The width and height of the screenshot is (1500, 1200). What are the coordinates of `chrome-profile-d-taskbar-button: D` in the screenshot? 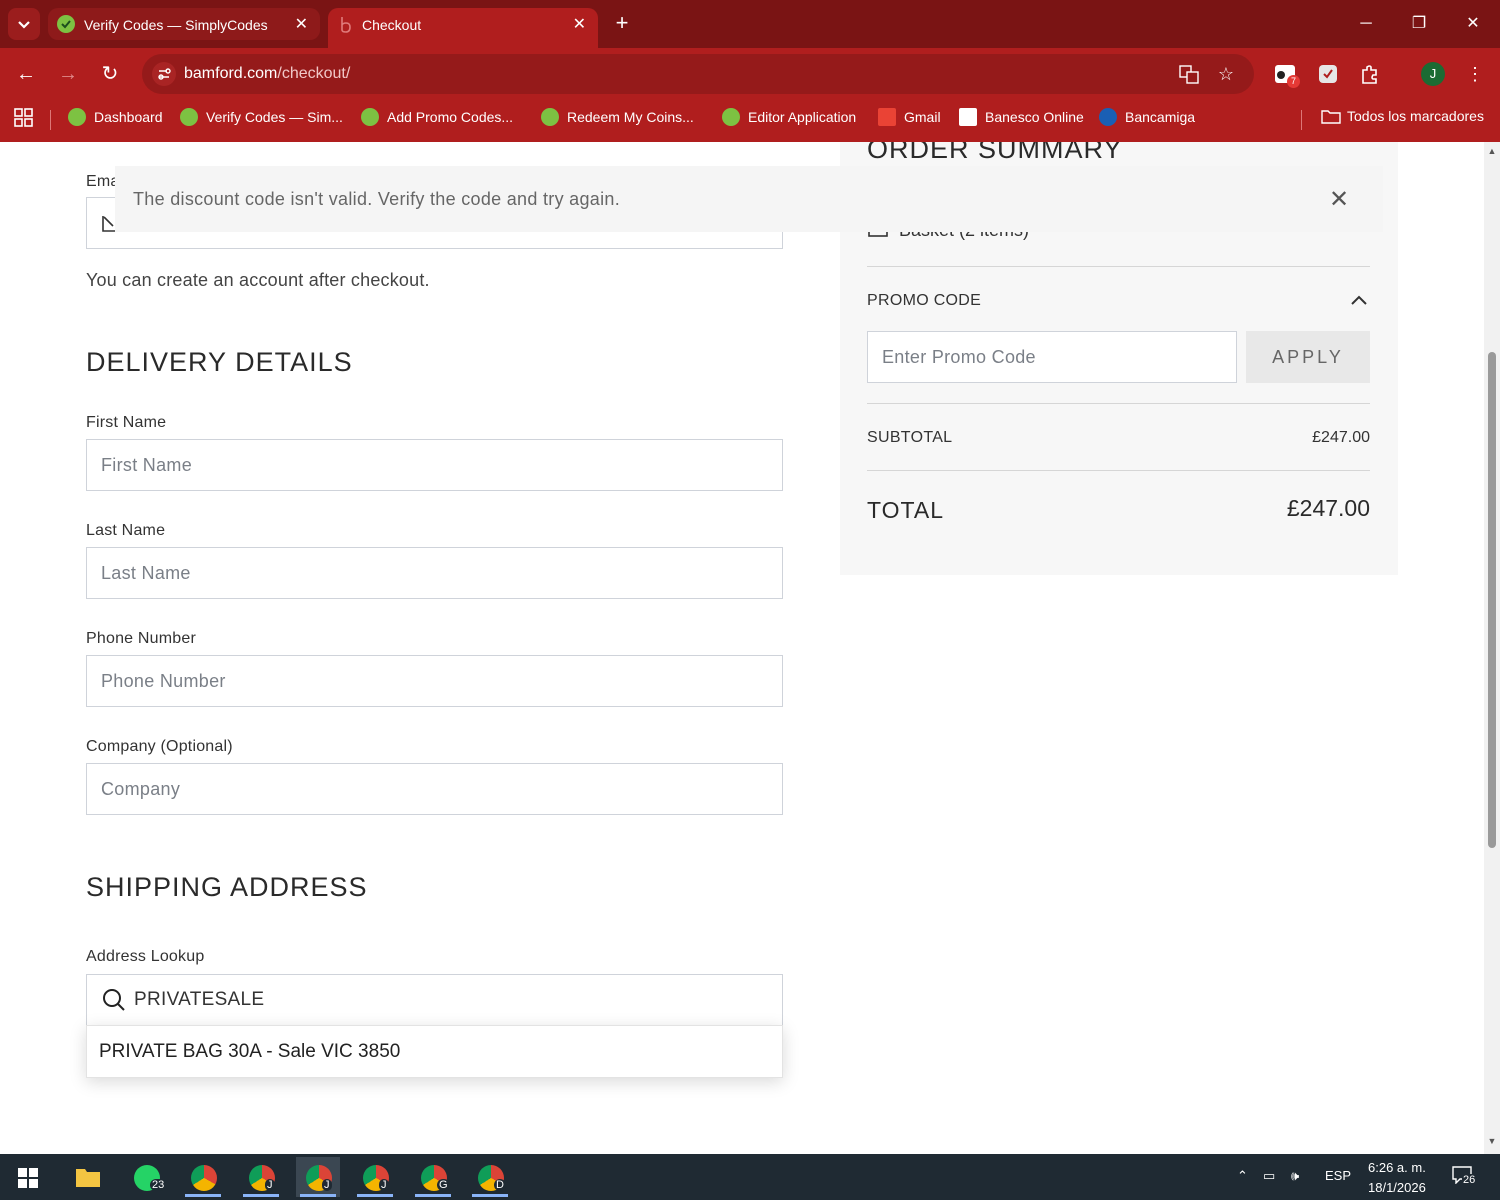 It's located at (490, 1177).